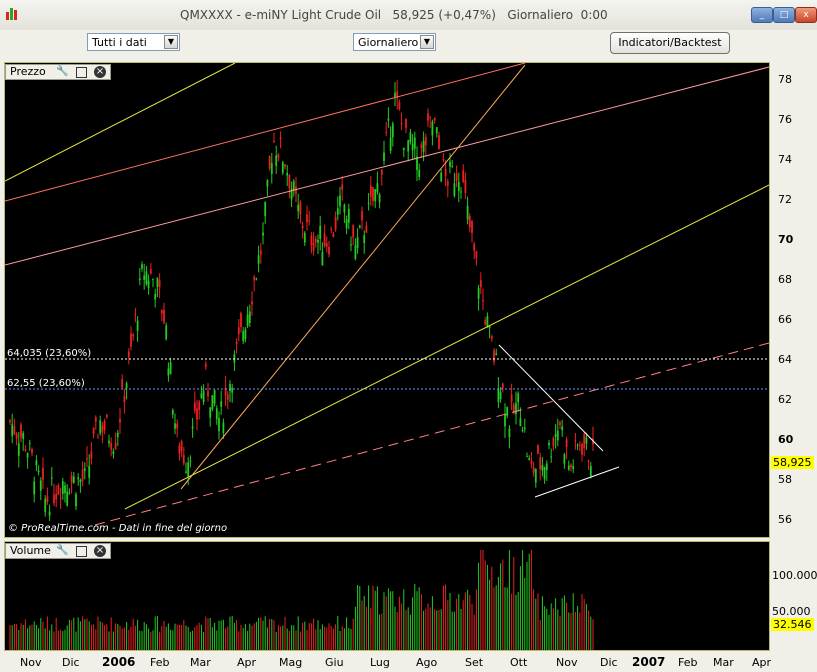 The width and height of the screenshot is (817, 672). I want to click on price-tick-label: 74, so click(785, 159).